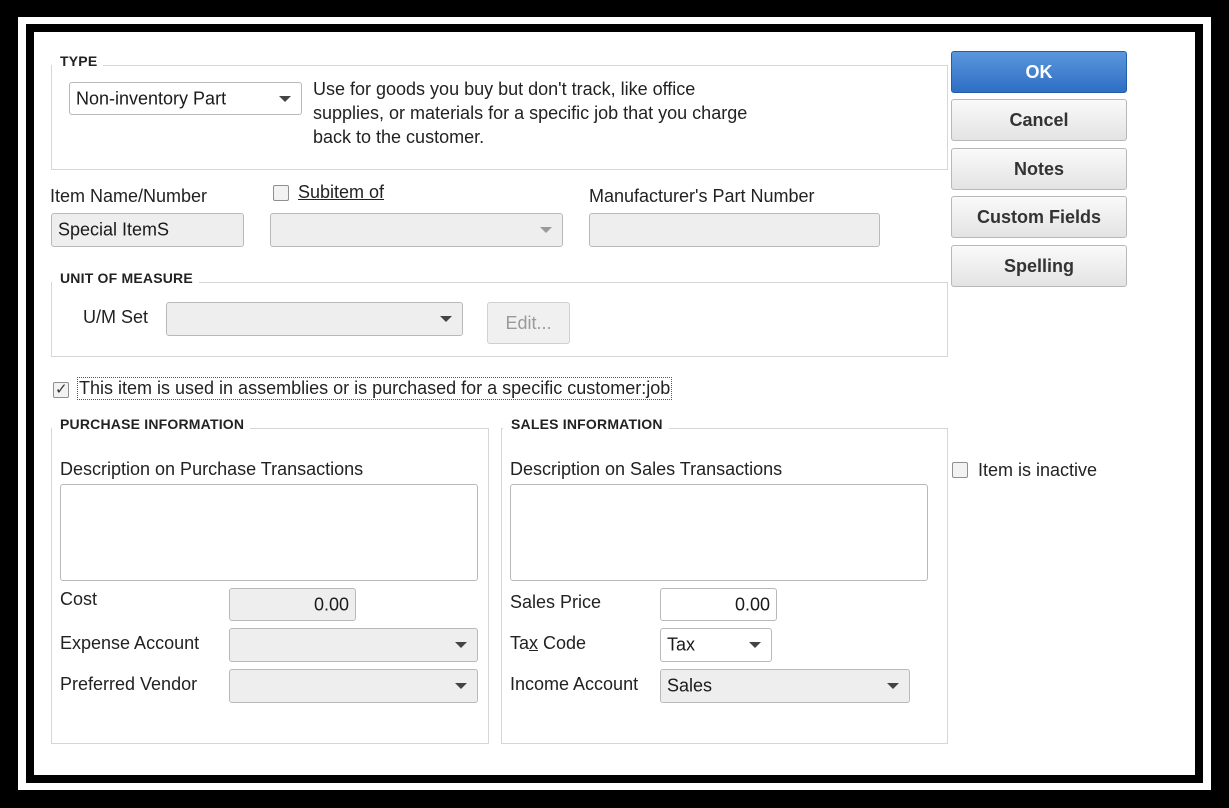 This screenshot has height=808, width=1229. I want to click on um-set-dropdown, so click(314, 319).